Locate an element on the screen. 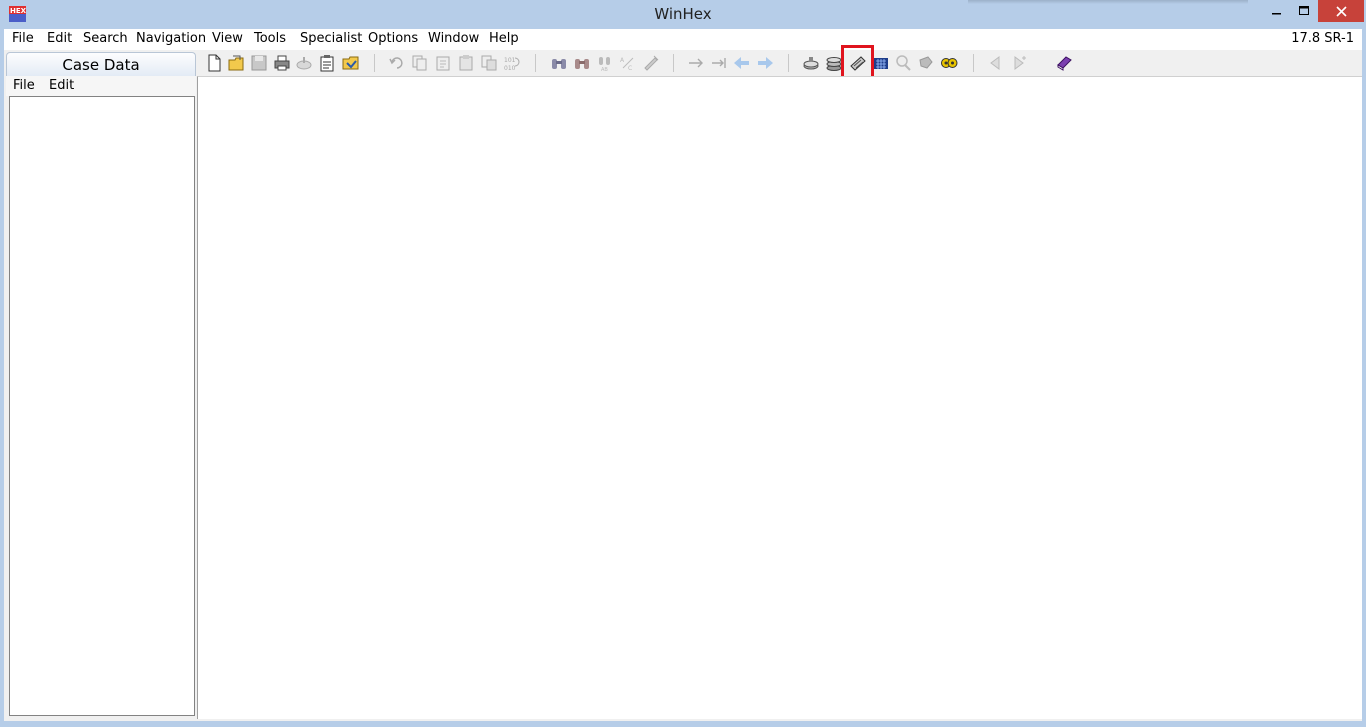 This screenshot has height=727, width=1366. forward-button is located at coordinates (765, 63).